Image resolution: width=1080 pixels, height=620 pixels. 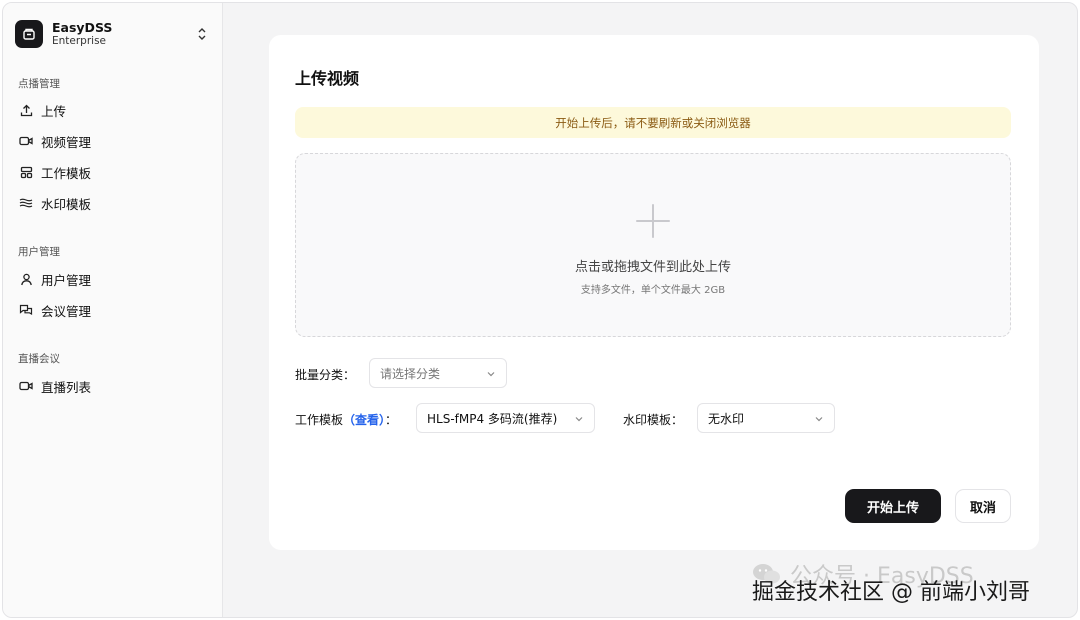 I want to click on chat-bubbles-icon, so click(x=26, y=310).